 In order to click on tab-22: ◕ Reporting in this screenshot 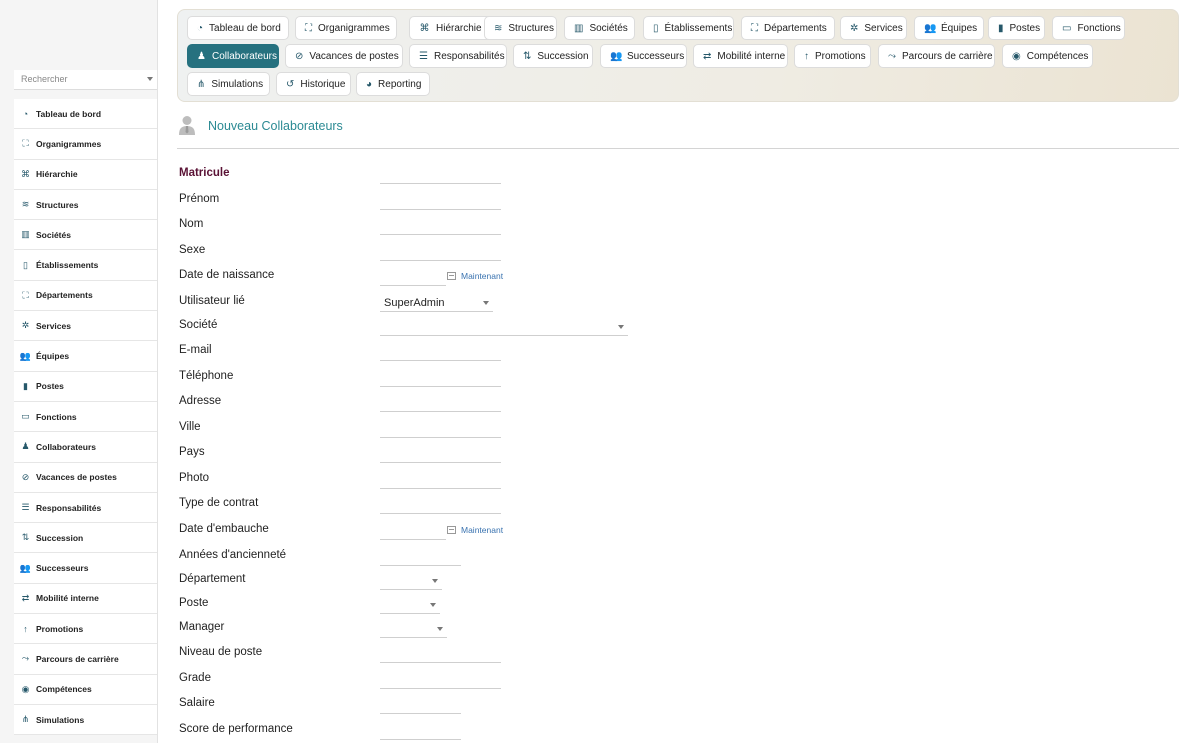, I will do `click(393, 84)`.